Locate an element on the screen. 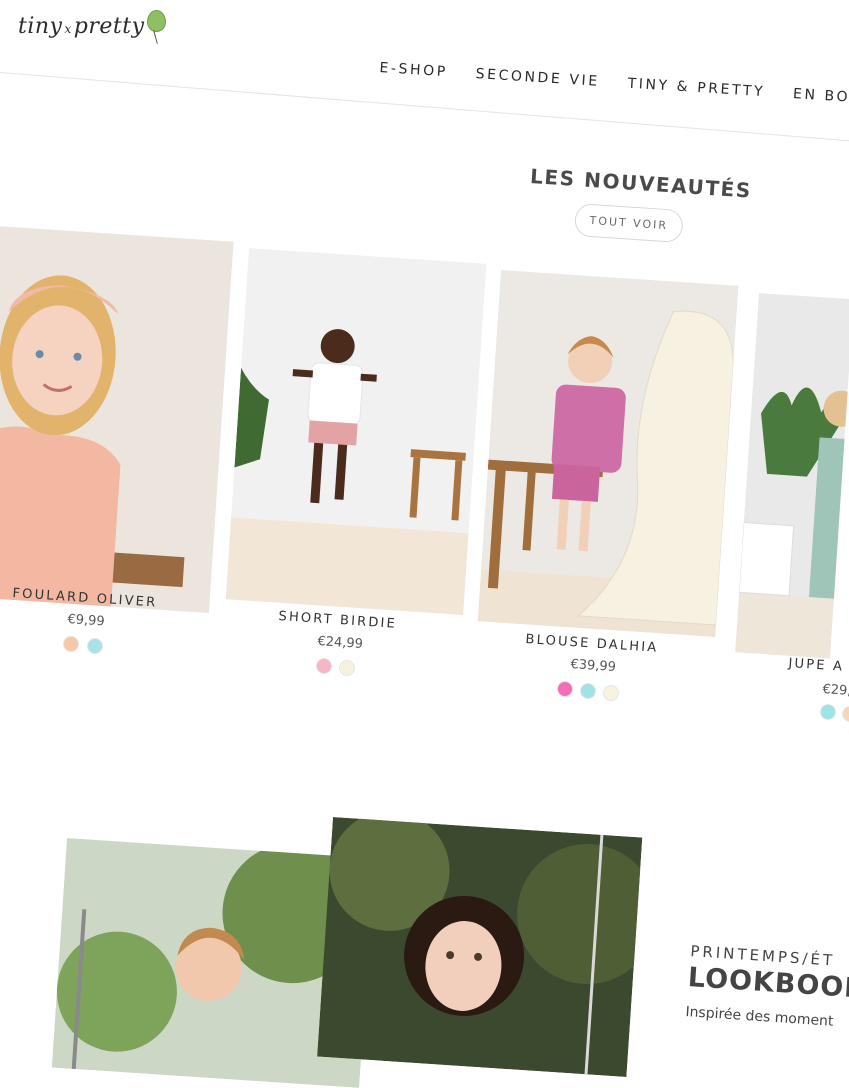  product-price: €9,99 is located at coordinates (86, 621).